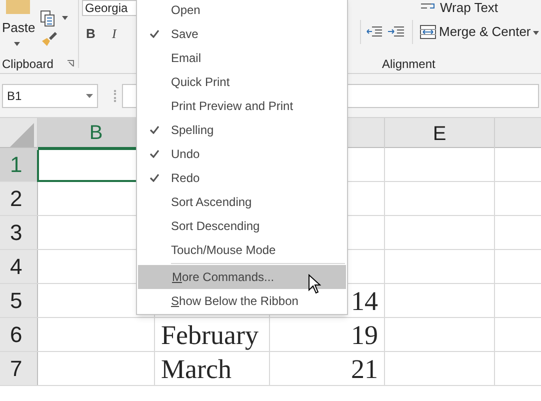 This screenshot has height=401, width=541. I want to click on table-cell: 14, so click(364, 301).